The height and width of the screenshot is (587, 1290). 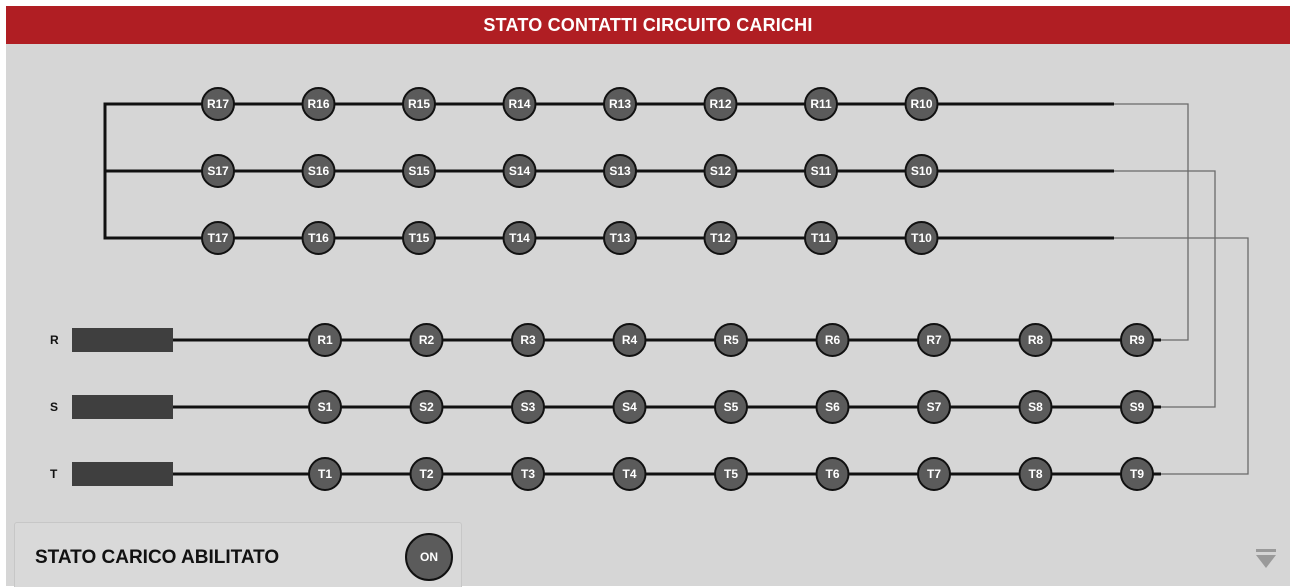 I want to click on contact-r5, so click(x=731, y=340).